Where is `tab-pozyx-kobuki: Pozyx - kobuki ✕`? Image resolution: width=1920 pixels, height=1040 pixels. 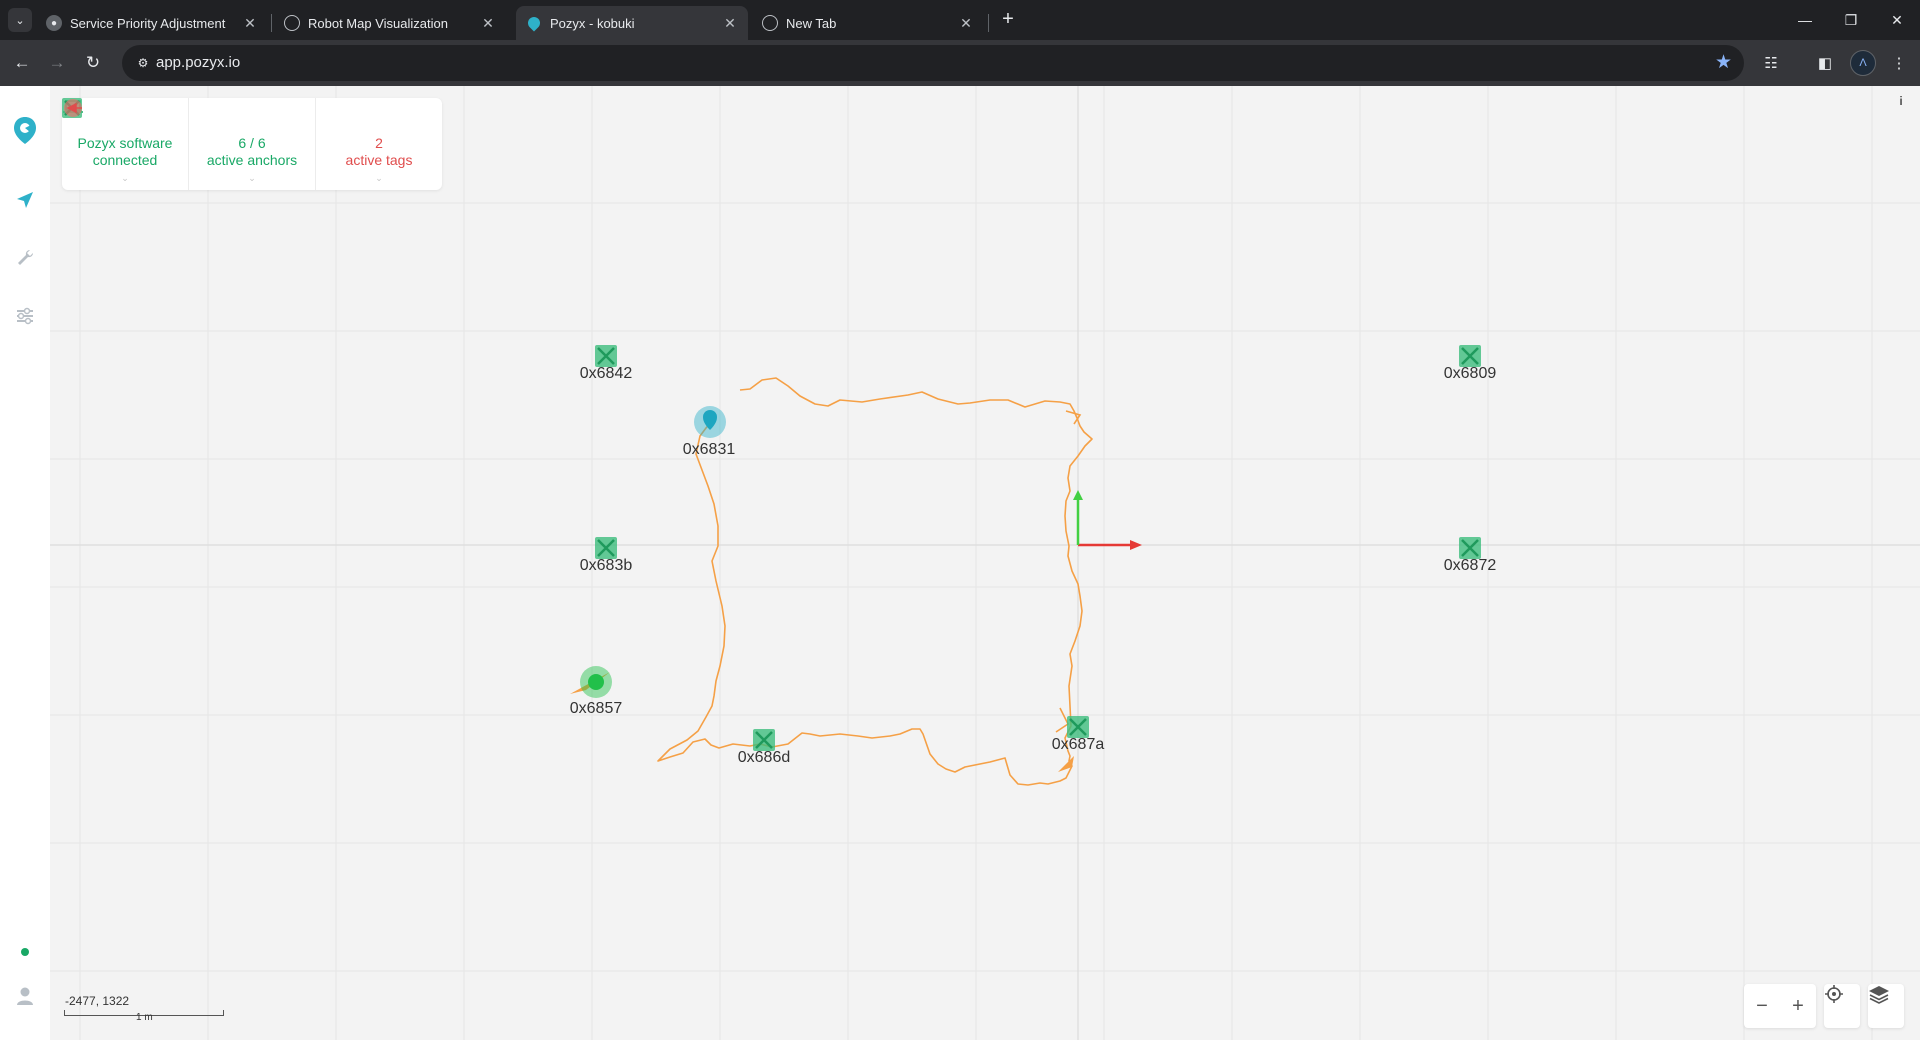 tab-pozyx-kobuki: Pozyx - kobuki ✕ is located at coordinates (632, 23).